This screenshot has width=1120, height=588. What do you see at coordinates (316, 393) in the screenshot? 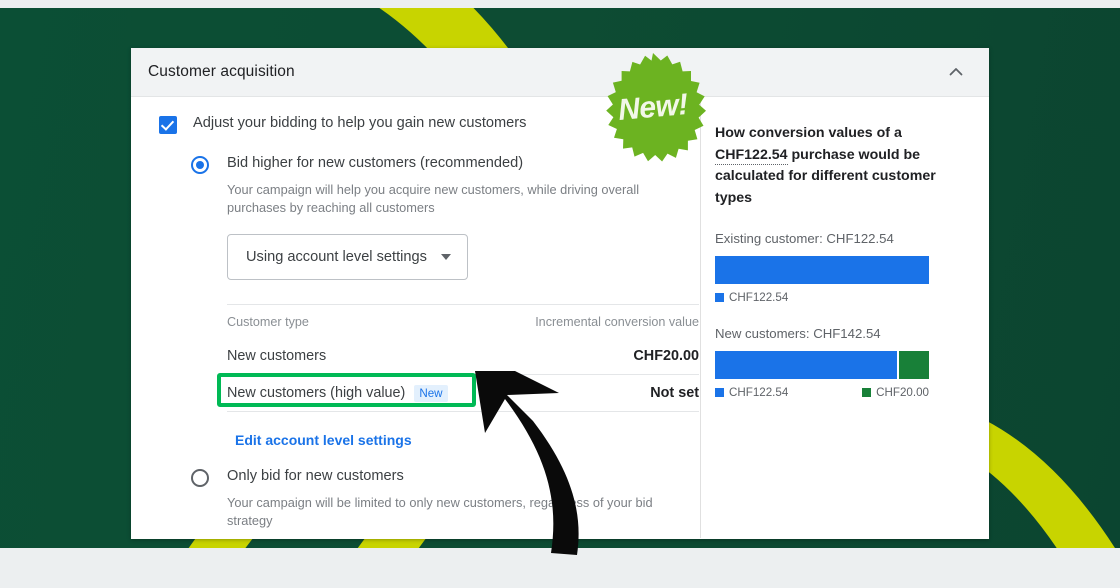
I see `cell-customer-type-label: New customers (high value)` at bounding box center [316, 393].